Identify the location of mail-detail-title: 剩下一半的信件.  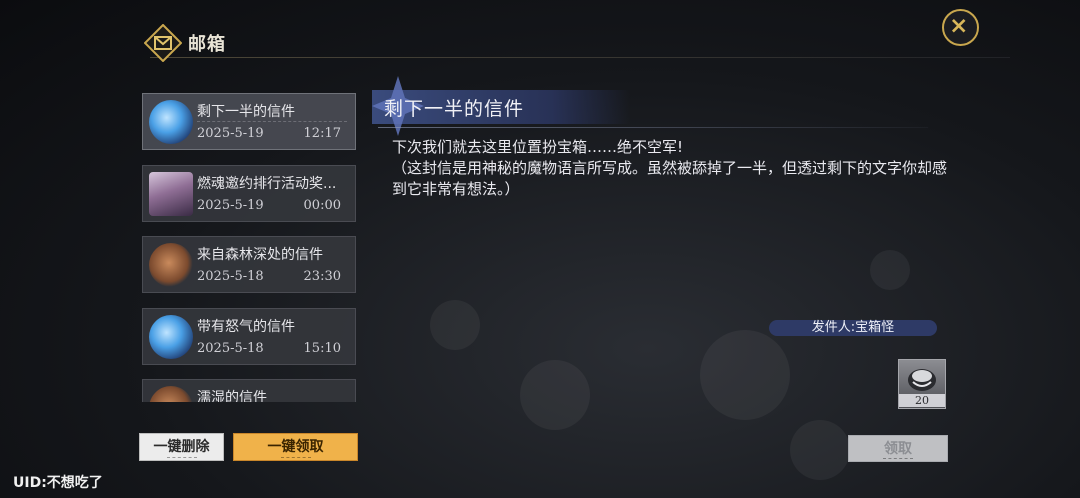
(454, 109).